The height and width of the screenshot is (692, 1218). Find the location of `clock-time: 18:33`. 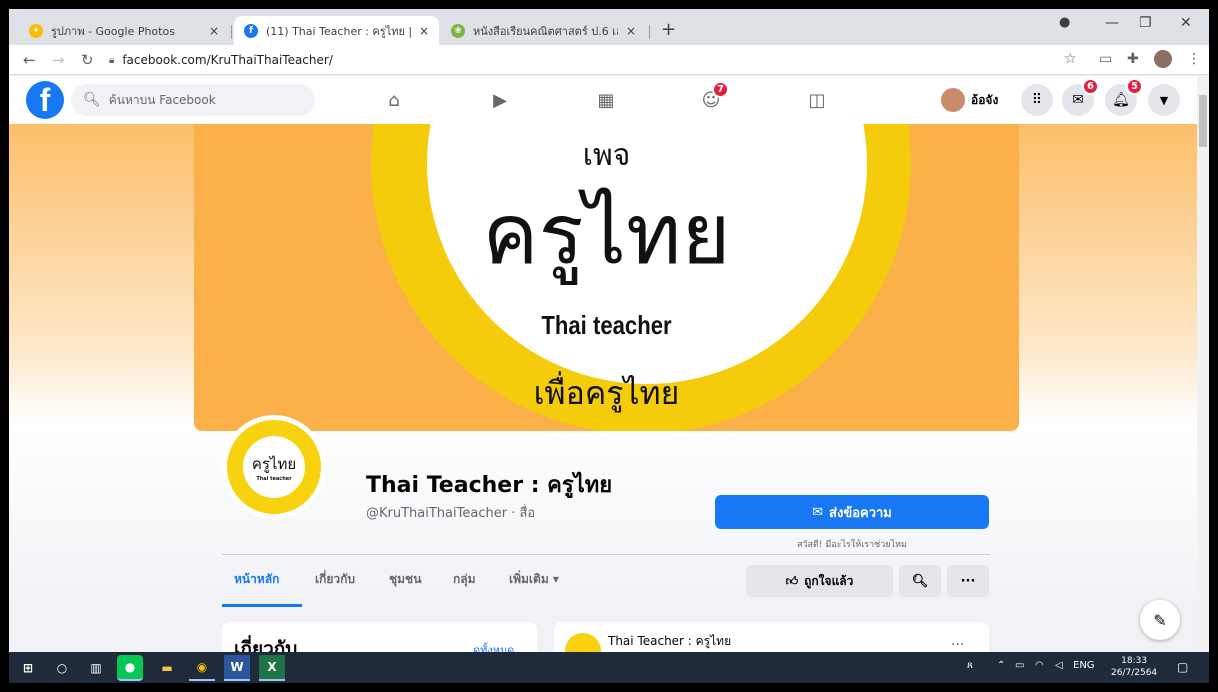

clock-time: 18:33 is located at coordinates (1134, 661).